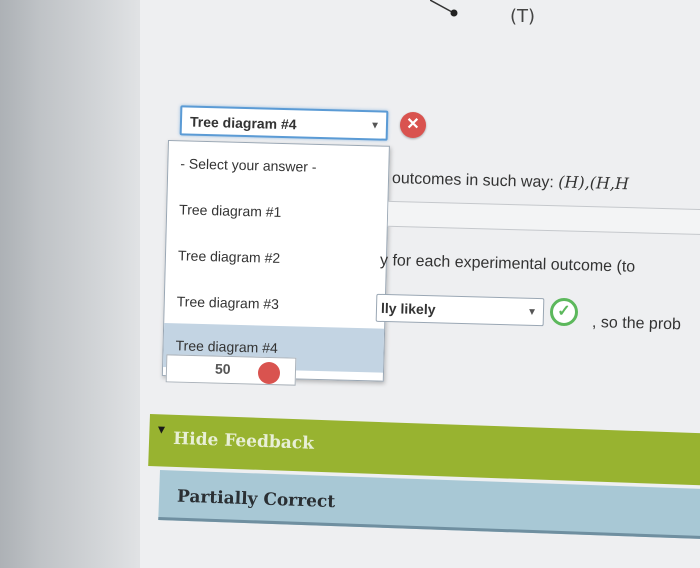 This screenshot has width=700, height=568. I want to click on tree-diagram-select-value: Tree diagram #4, so click(243, 123).